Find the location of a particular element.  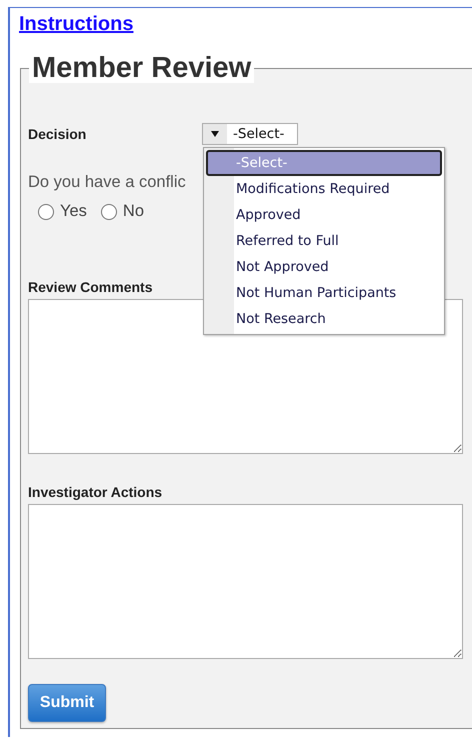

dropdown-option: Referred to Full is located at coordinates (324, 241).